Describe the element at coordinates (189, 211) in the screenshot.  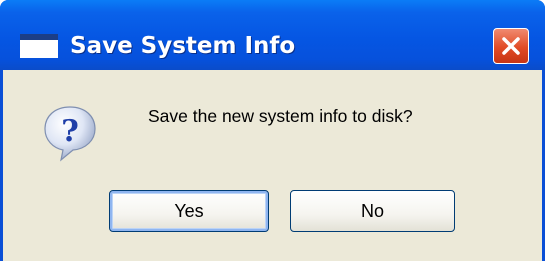
I see `yes-button: Yes` at that location.